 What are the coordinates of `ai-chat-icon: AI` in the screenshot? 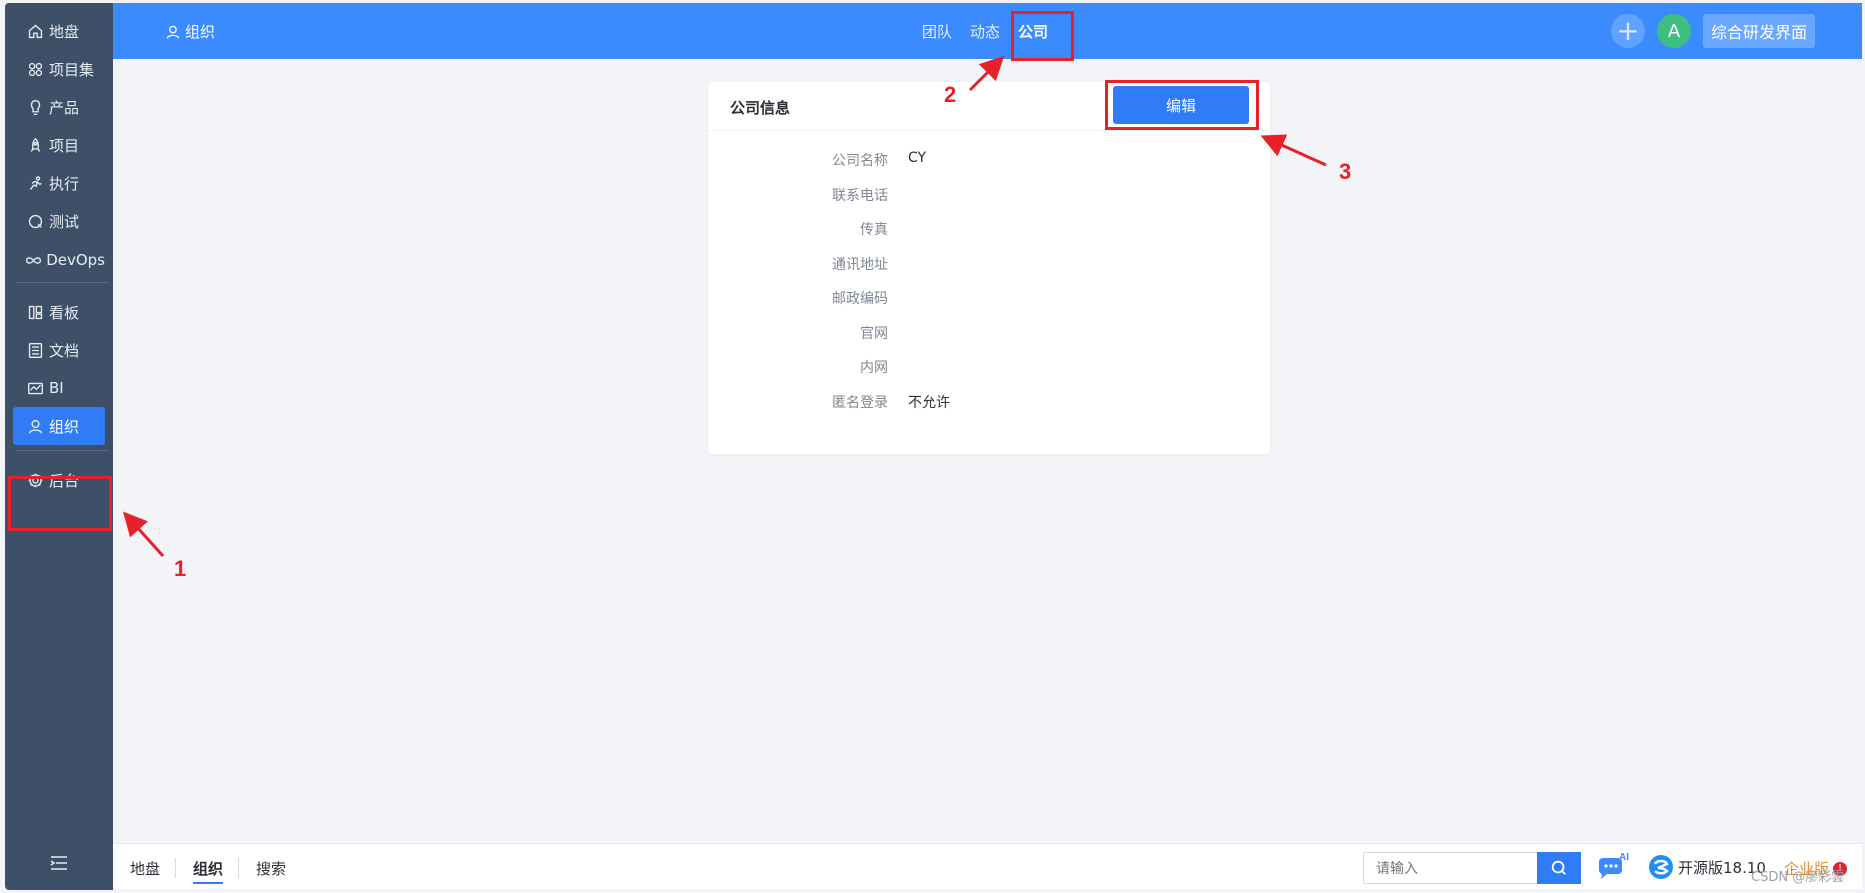 It's located at (1614, 865).